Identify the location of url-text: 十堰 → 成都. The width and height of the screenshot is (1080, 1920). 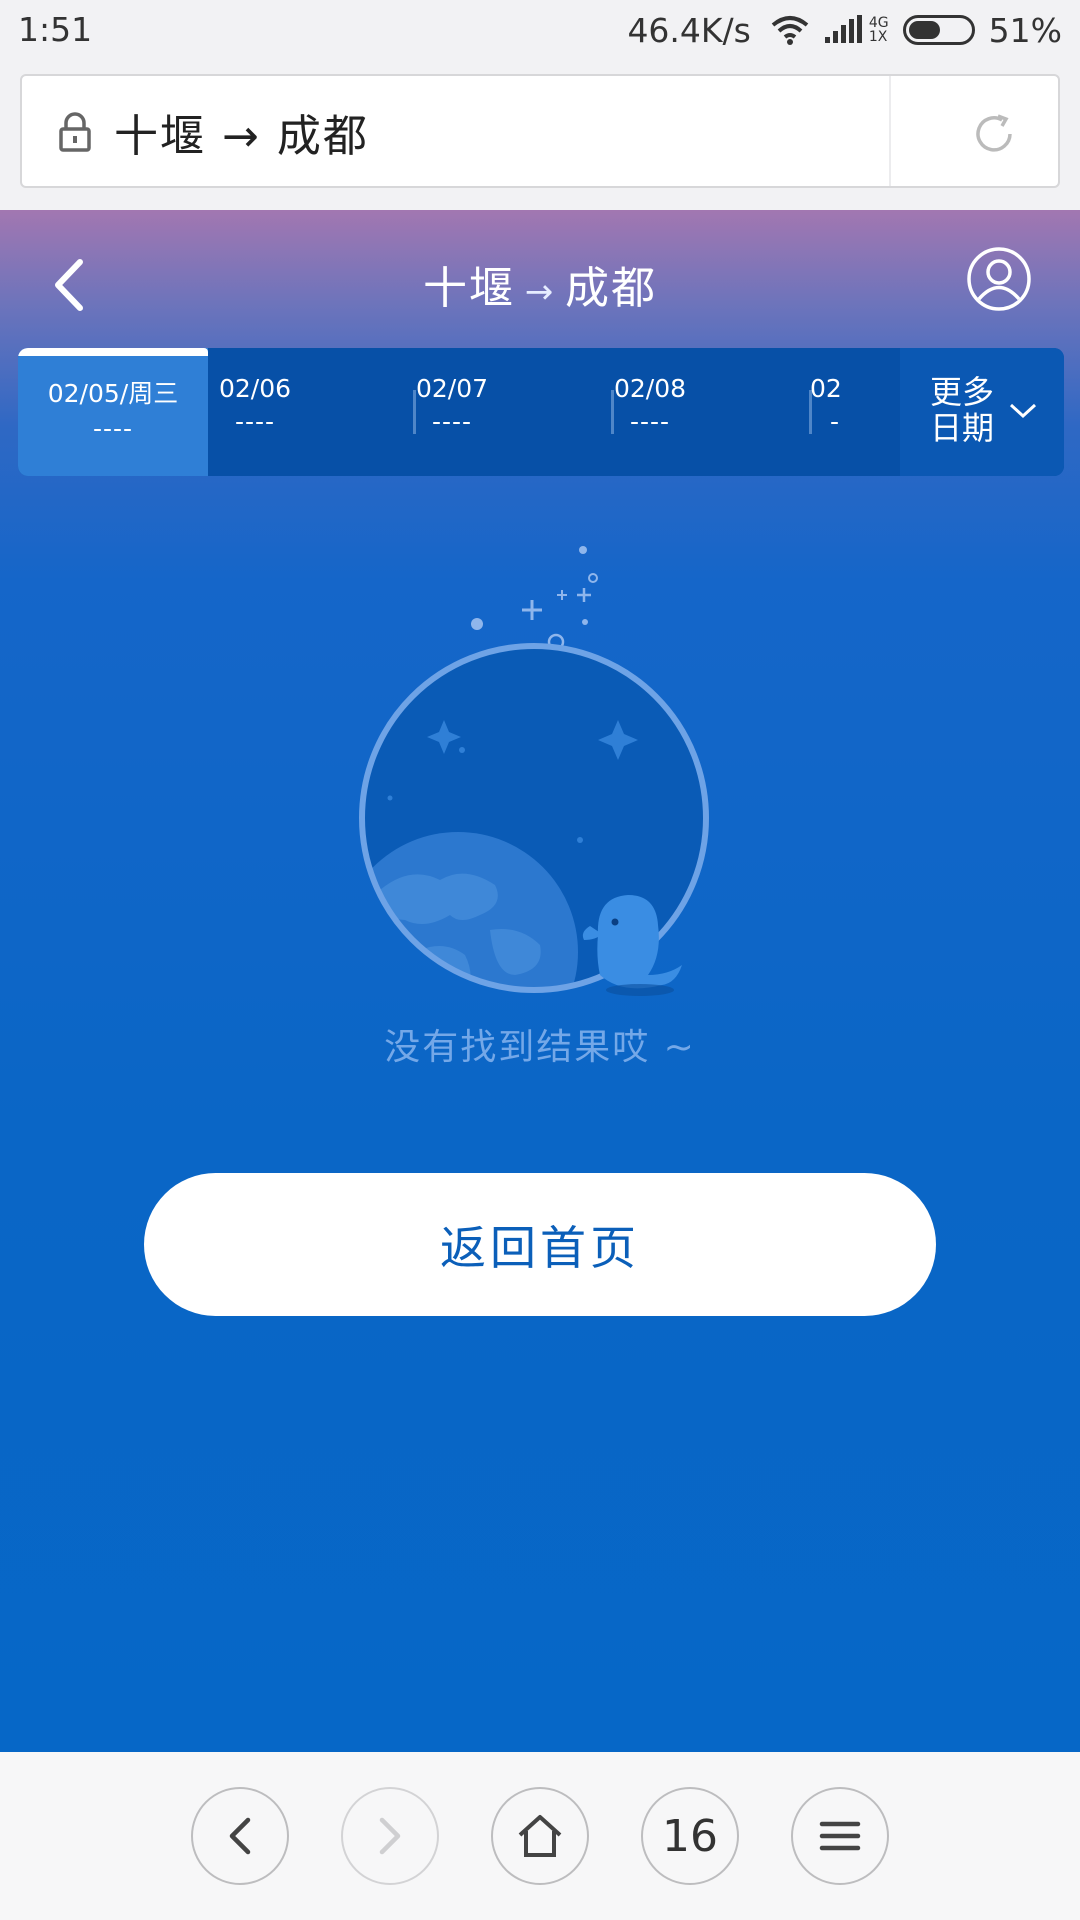
(241, 132).